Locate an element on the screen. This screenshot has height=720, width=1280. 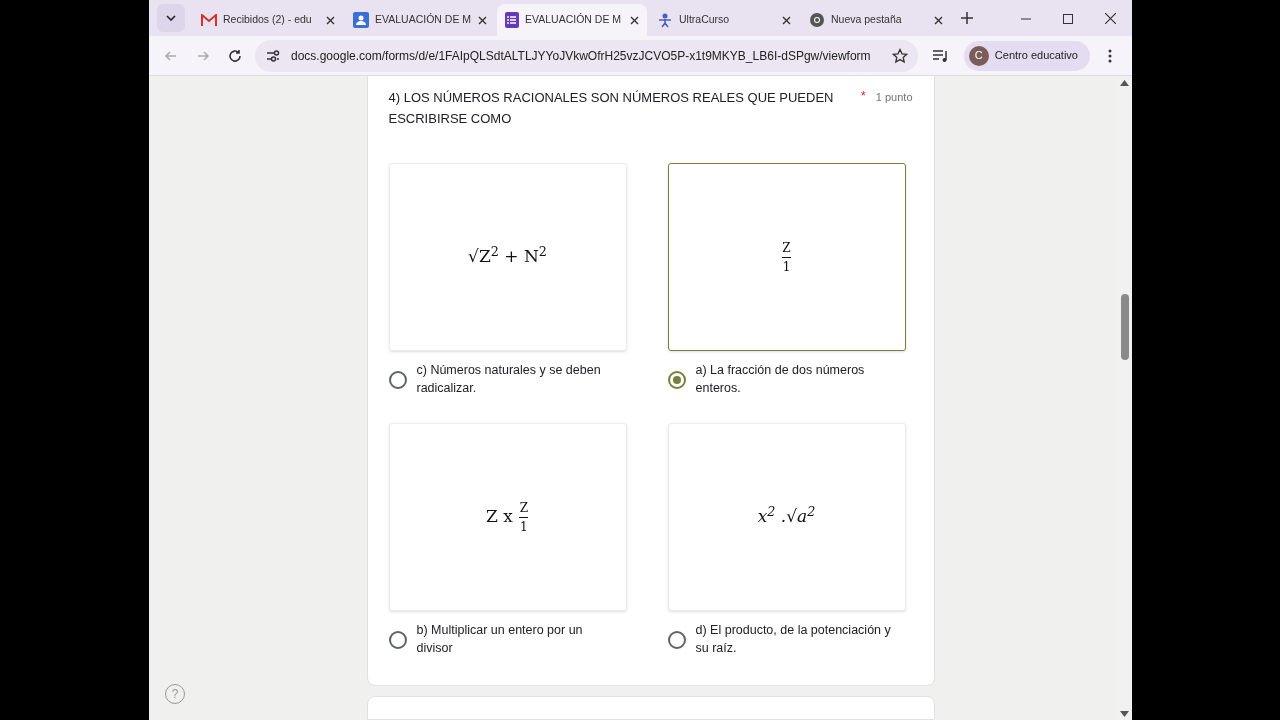
url-text: docs.google.com/forms/d/e/1FAIpQLSdtALTLJYYoJVkwOfrH25vzJCVO5P-x1t9MKYB_LB6I-dSPgw/viewform is located at coordinates (581, 56).